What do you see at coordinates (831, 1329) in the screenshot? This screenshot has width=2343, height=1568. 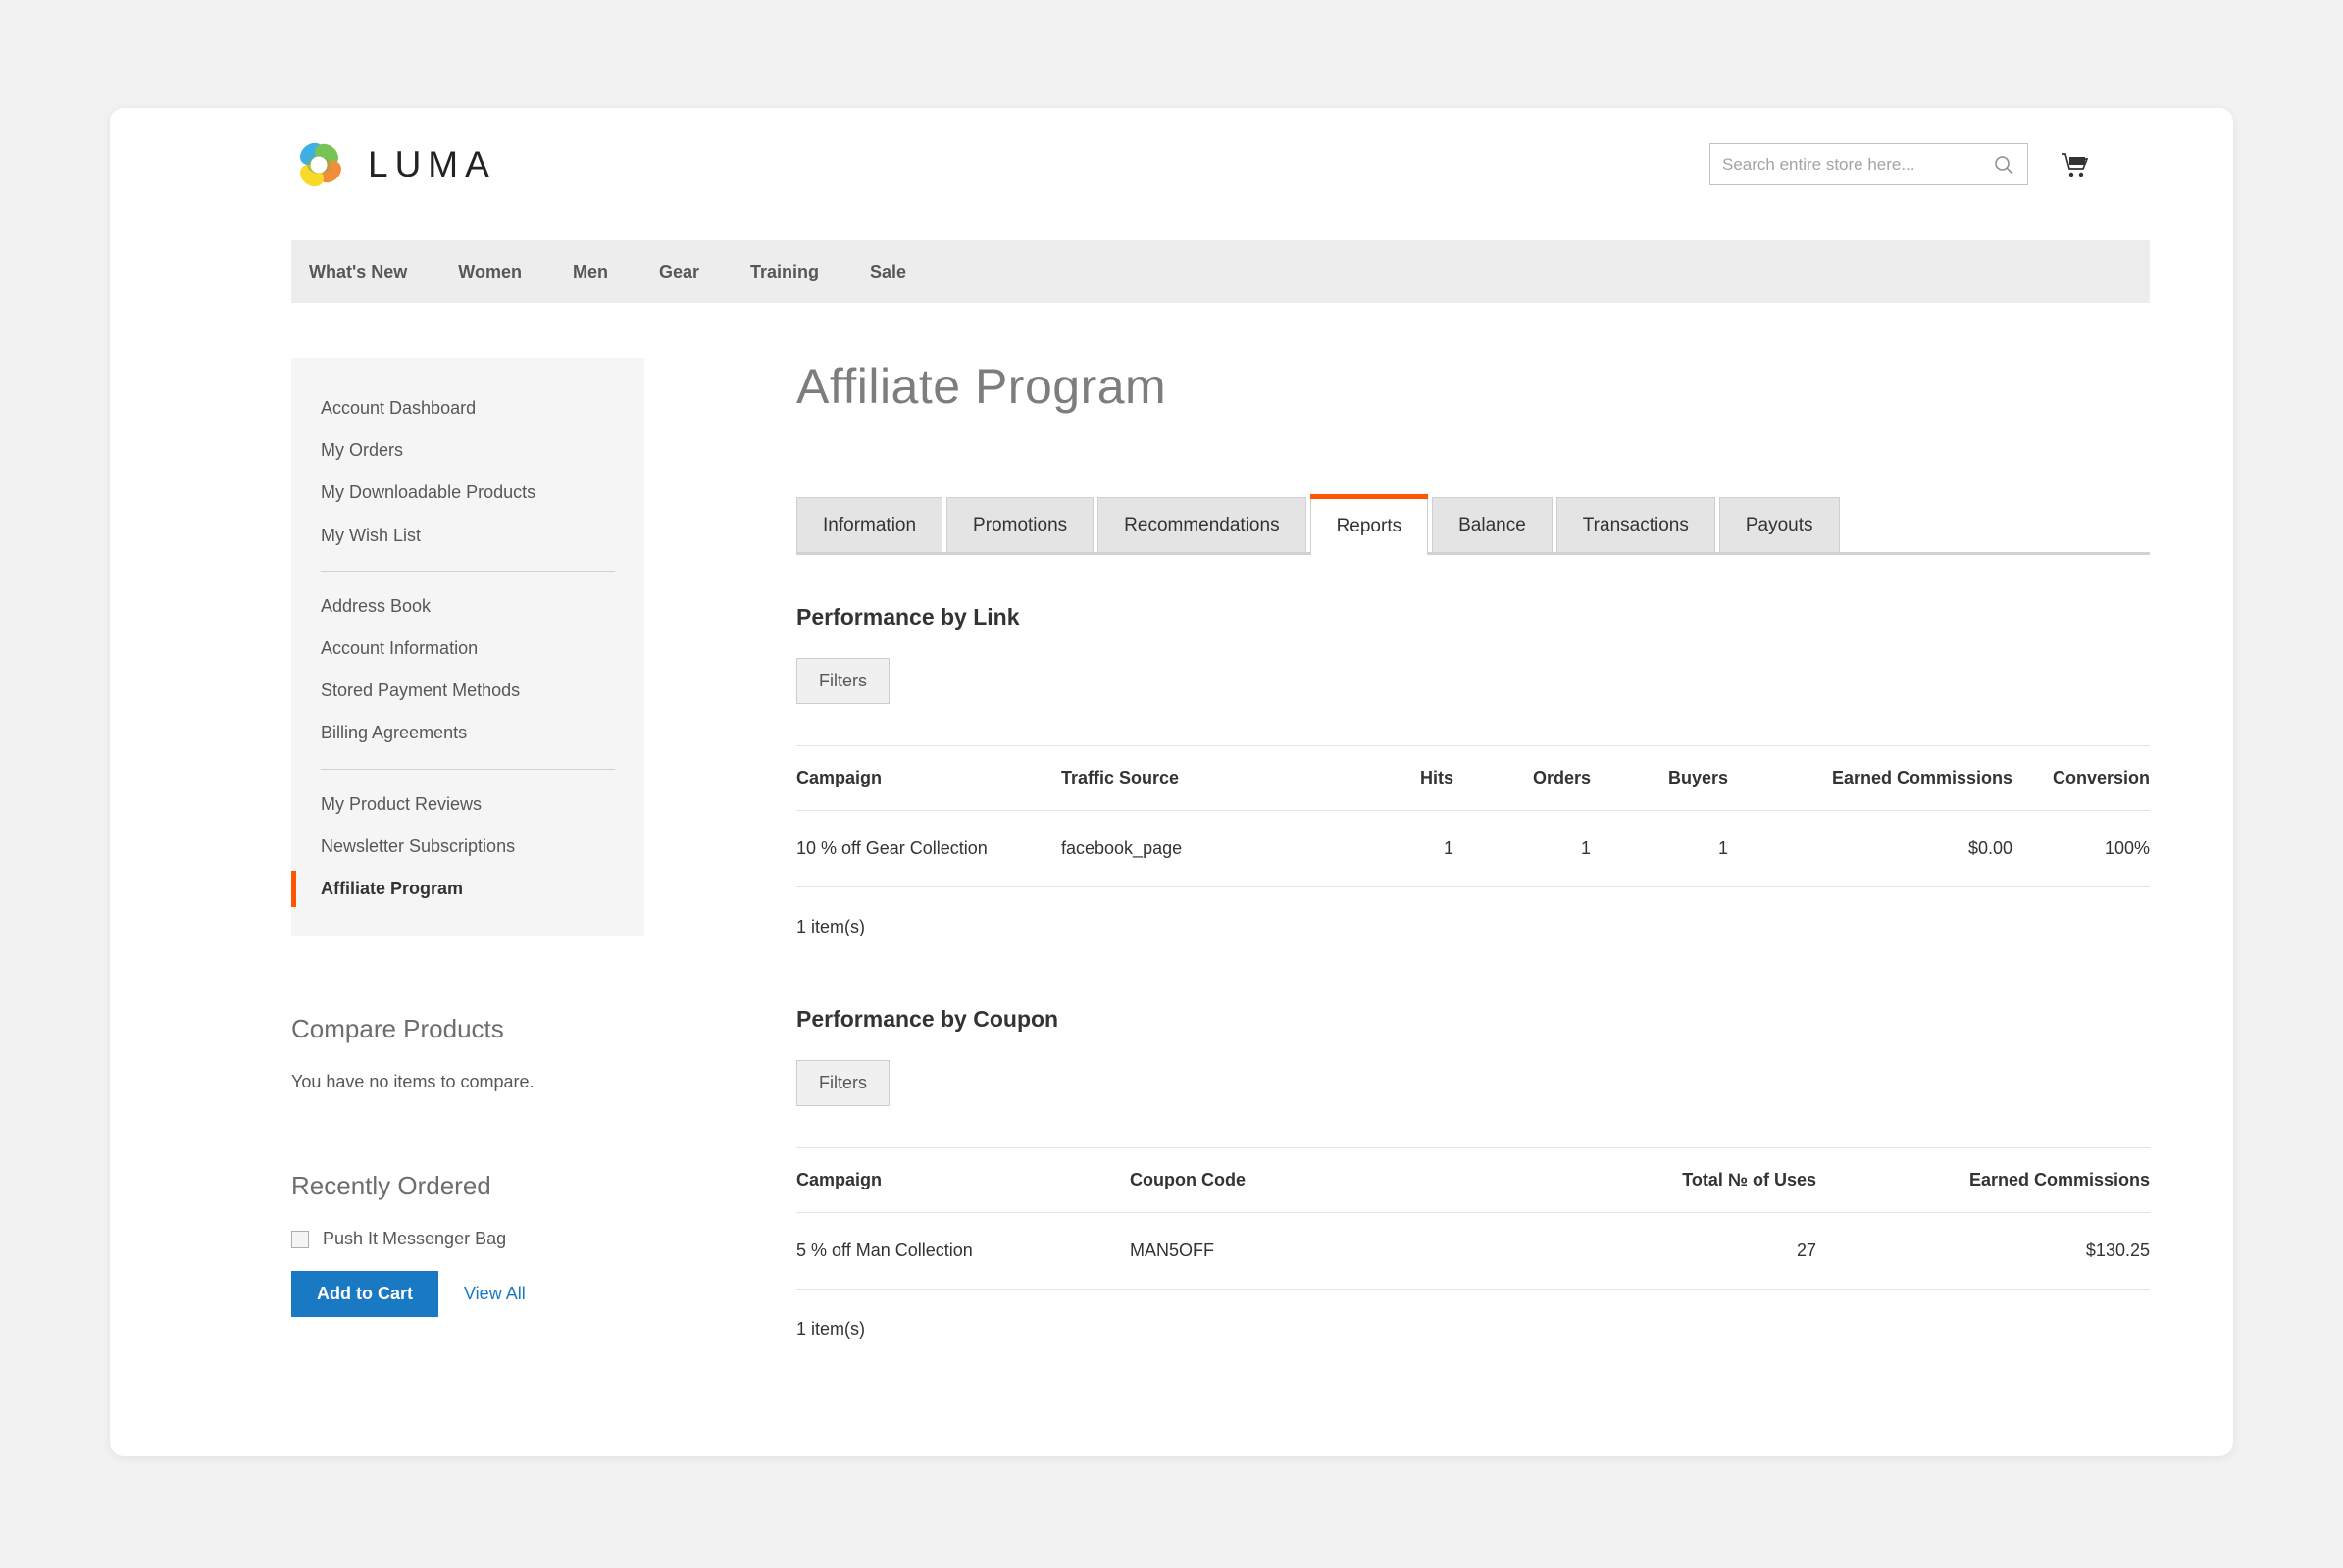 I see `item-count-coupon: 1 item(s)` at bounding box center [831, 1329].